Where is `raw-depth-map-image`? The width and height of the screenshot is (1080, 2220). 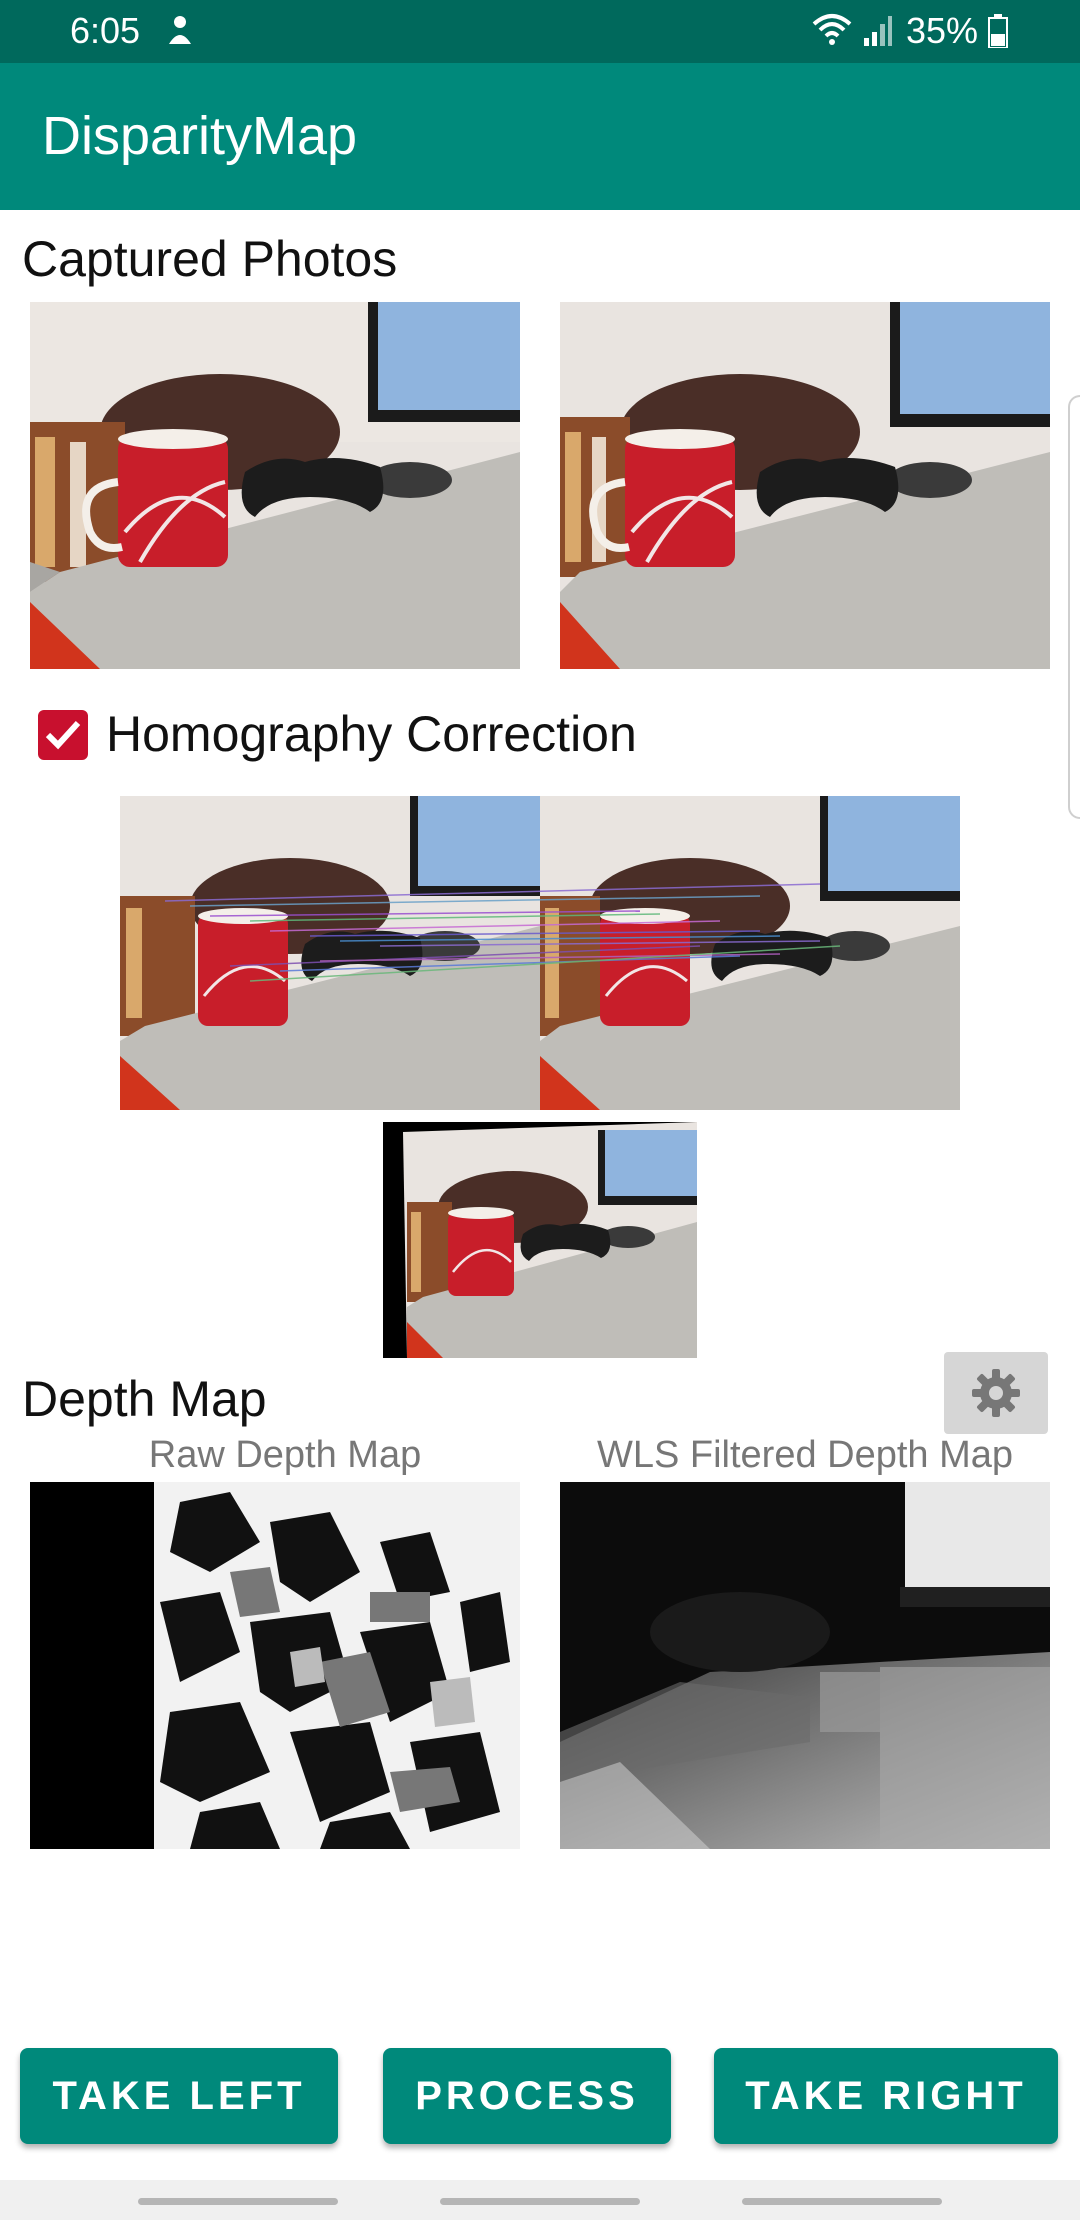 raw-depth-map-image is located at coordinates (275, 1665).